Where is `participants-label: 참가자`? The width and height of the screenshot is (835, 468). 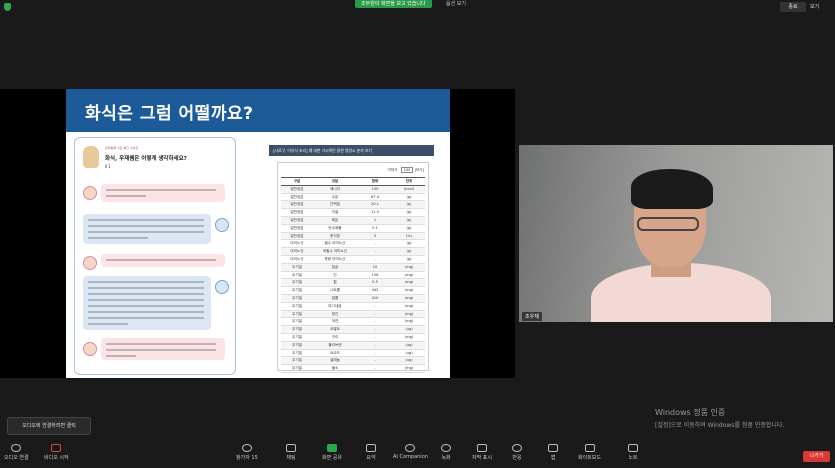 participants-label: 참가자 is located at coordinates (243, 458).